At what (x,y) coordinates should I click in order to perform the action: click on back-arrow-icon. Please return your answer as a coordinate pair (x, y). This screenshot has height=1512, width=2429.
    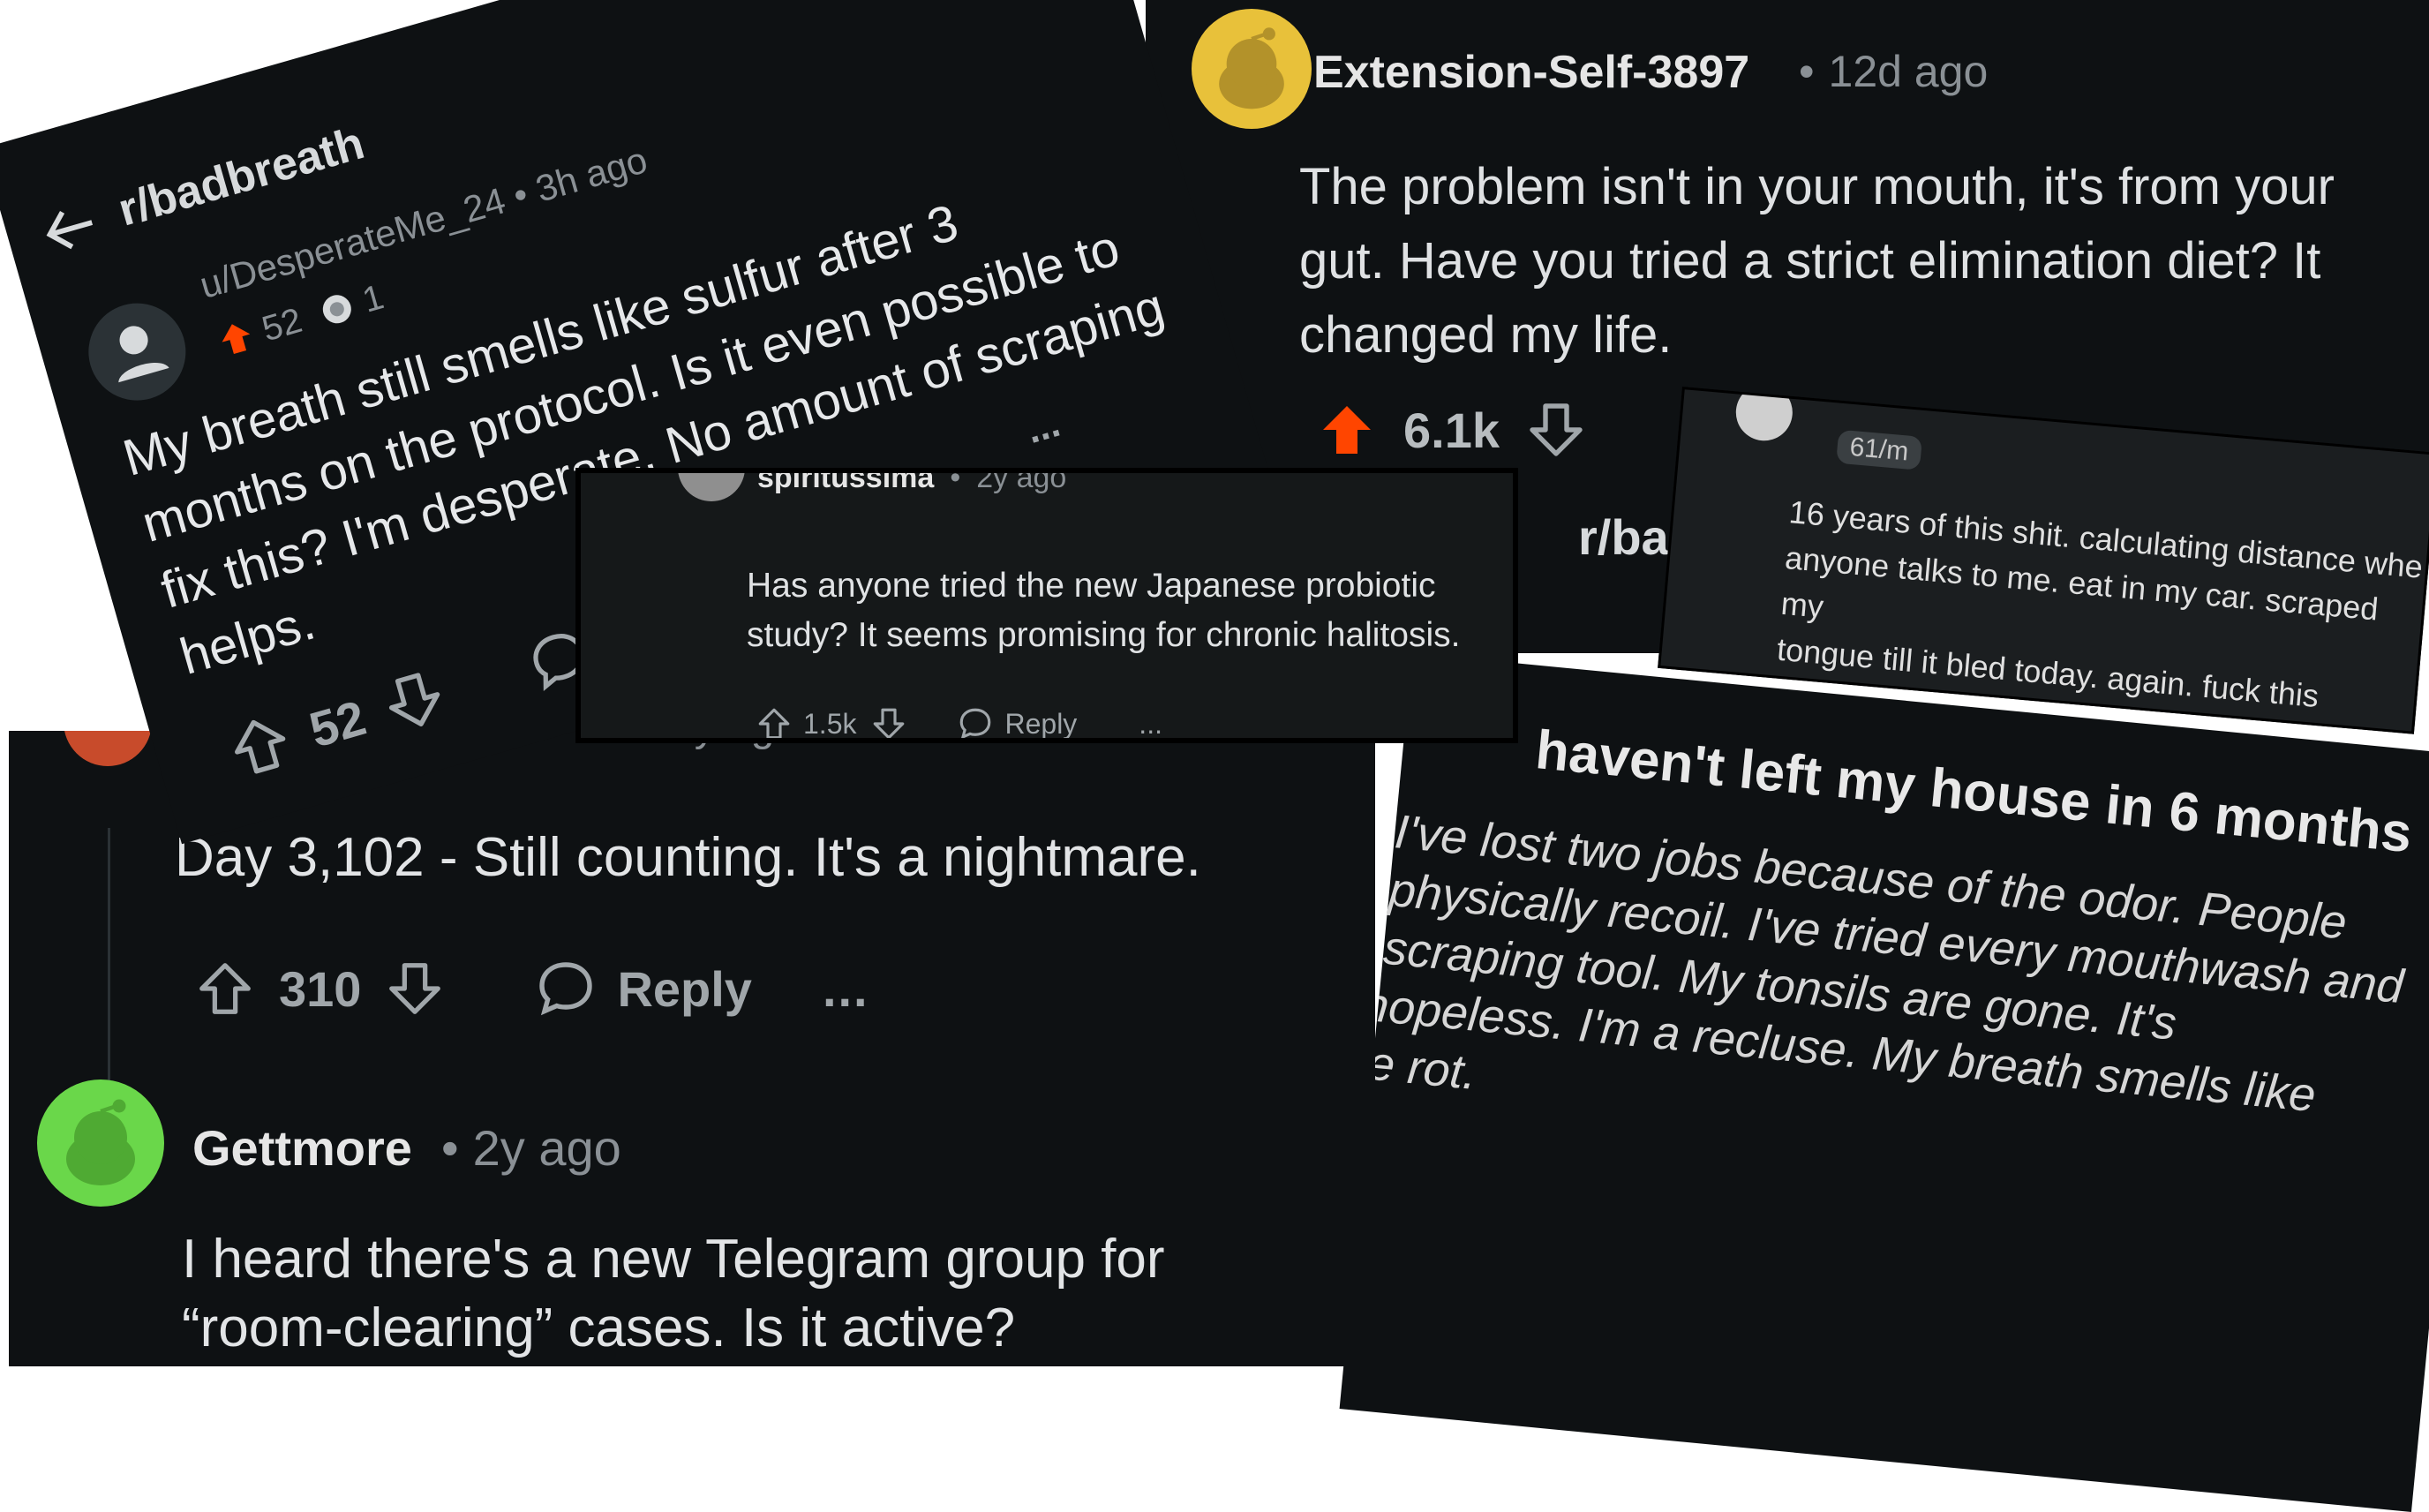
    Looking at the image, I should click on (70, 230).